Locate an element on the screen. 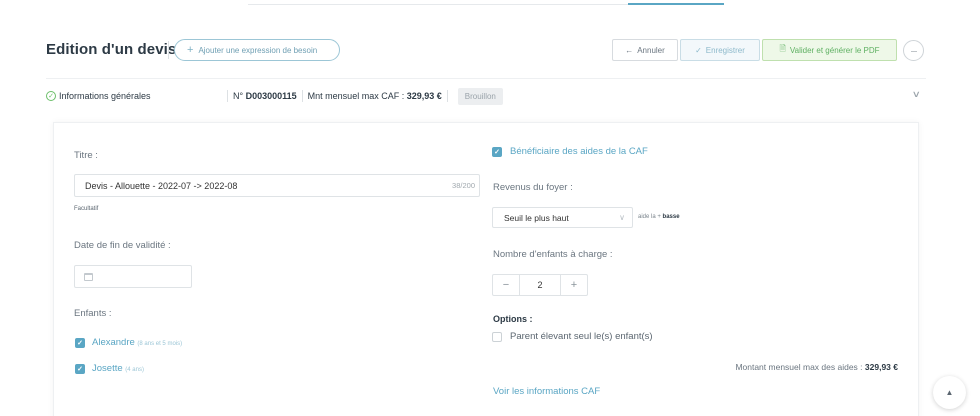 This screenshot has height=416, width=980. ellipsis-icon: ··· is located at coordinates (914, 50).